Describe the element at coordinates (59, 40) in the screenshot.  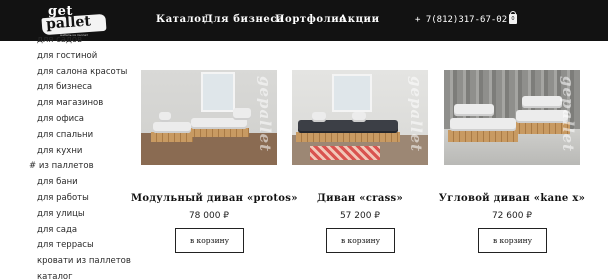
I see `sidebar-item: для садов` at that location.